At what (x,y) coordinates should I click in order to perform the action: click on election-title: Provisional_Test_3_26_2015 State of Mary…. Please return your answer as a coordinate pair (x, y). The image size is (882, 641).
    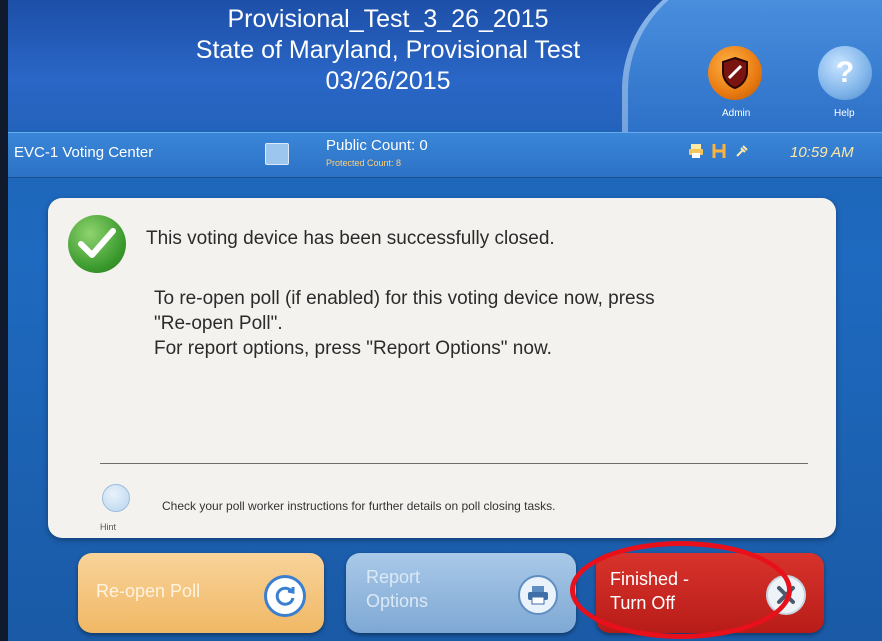
    Looking at the image, I should click on (388, 50).